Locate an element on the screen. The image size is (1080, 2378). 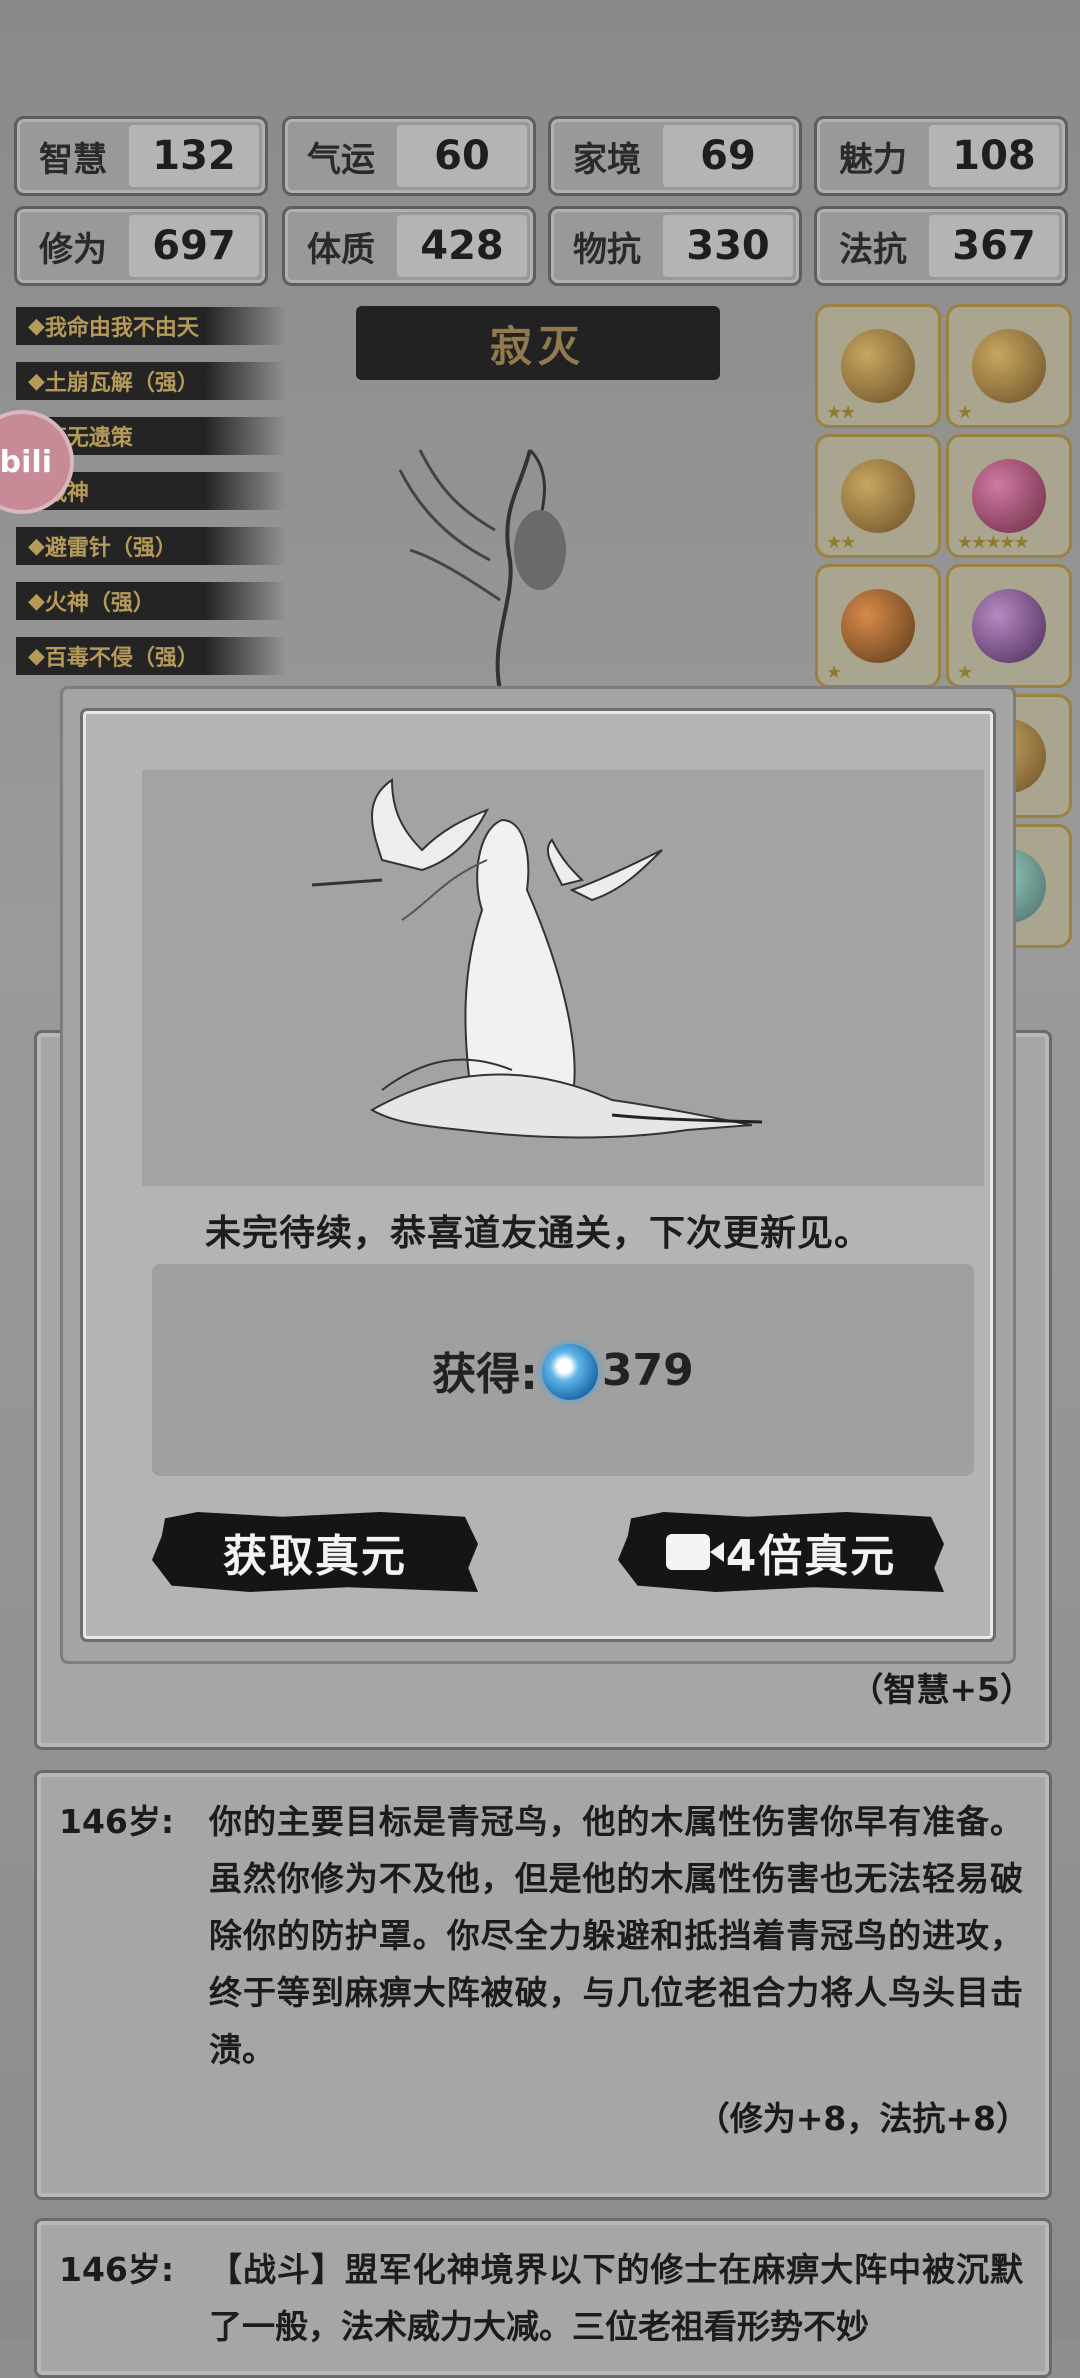
stat-family: 家境 69 is located at coordinates (675, 156).